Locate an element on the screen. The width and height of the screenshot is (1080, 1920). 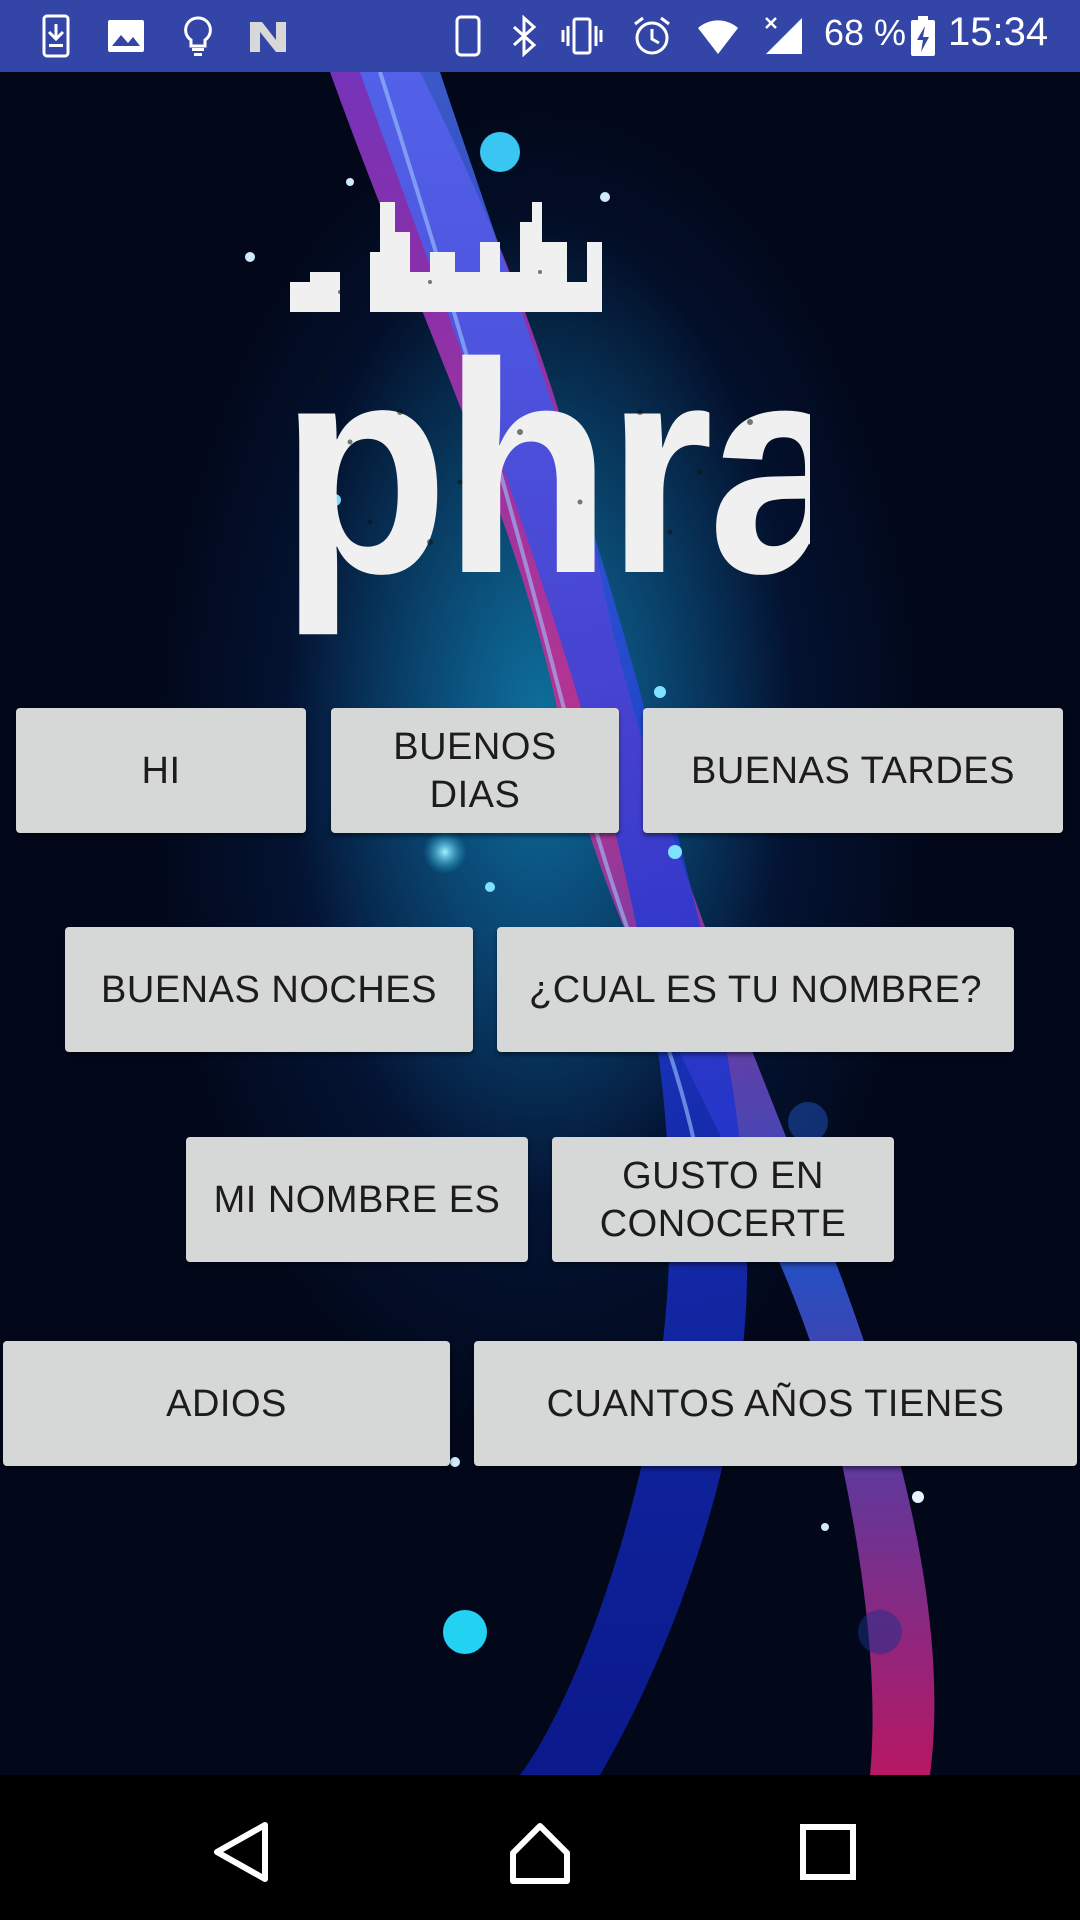
vibrate-icon is located at coordinates (582, 36).